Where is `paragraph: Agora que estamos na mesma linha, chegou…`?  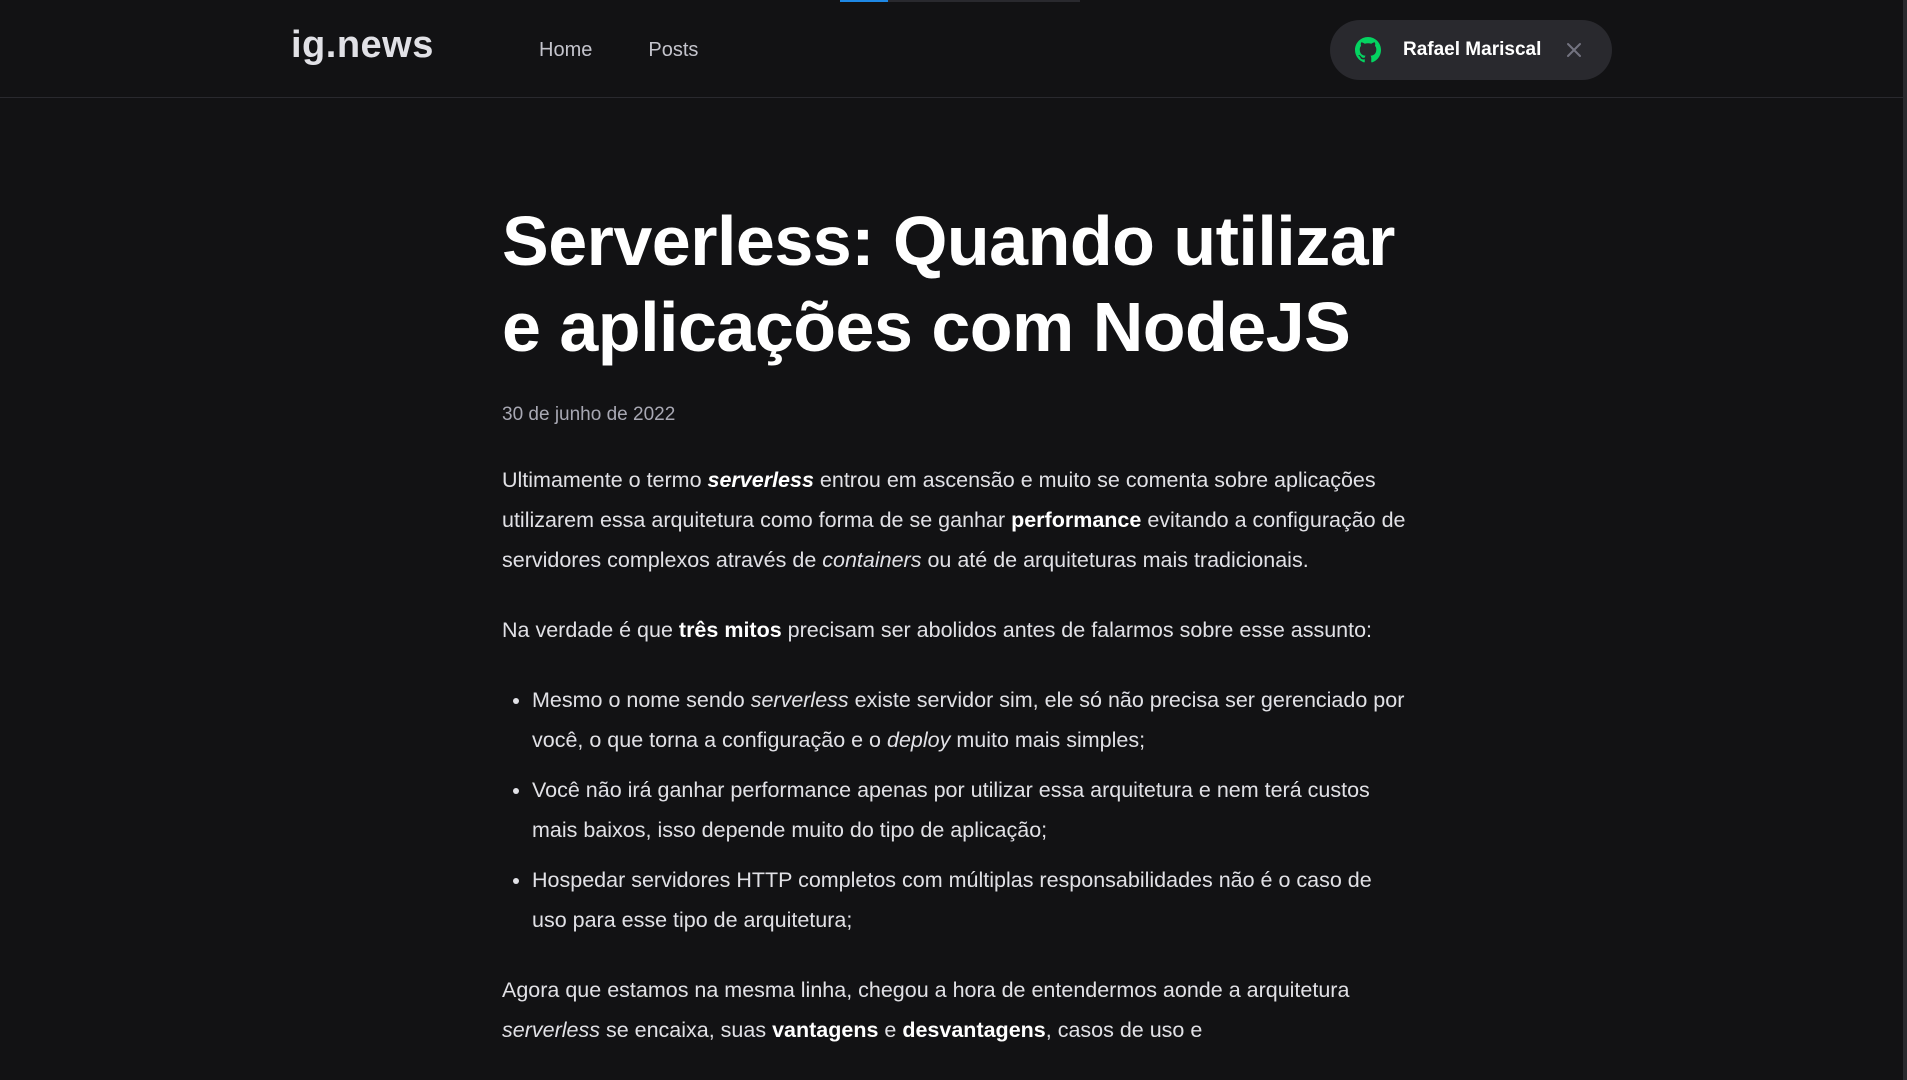
paragraph: Agora que estamos na mesma linha, chegou… is located at coordinates (954, 1010).